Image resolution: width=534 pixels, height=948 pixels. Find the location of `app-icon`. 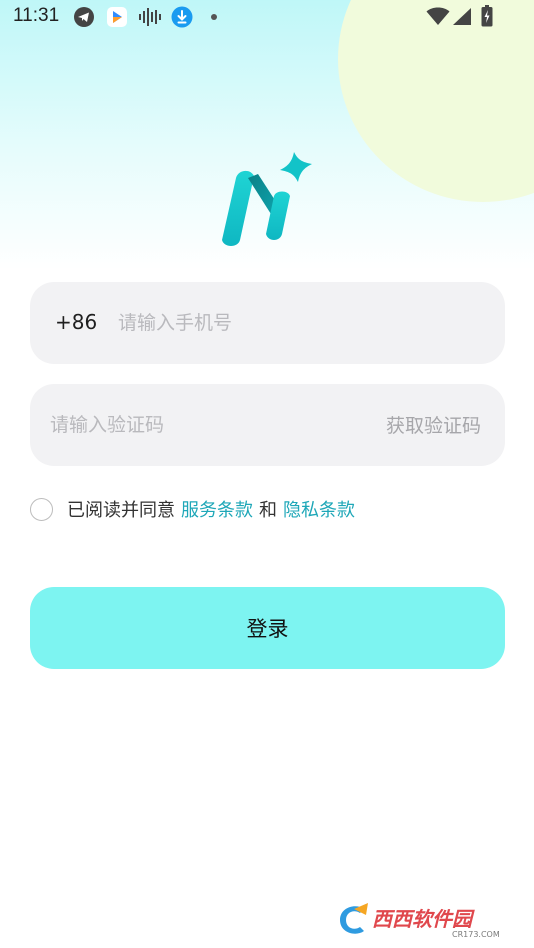

app-icon is located at coordinates (117, 17).